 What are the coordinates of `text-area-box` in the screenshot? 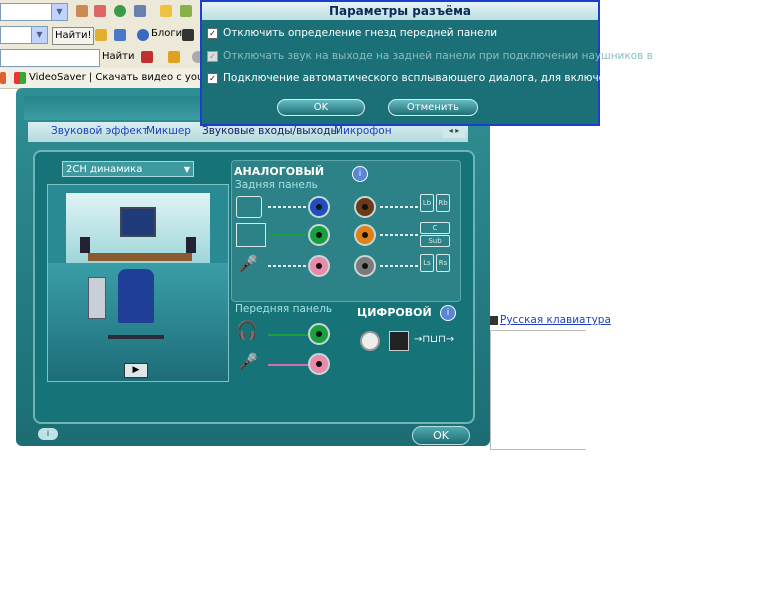 It's located at (538, 390).